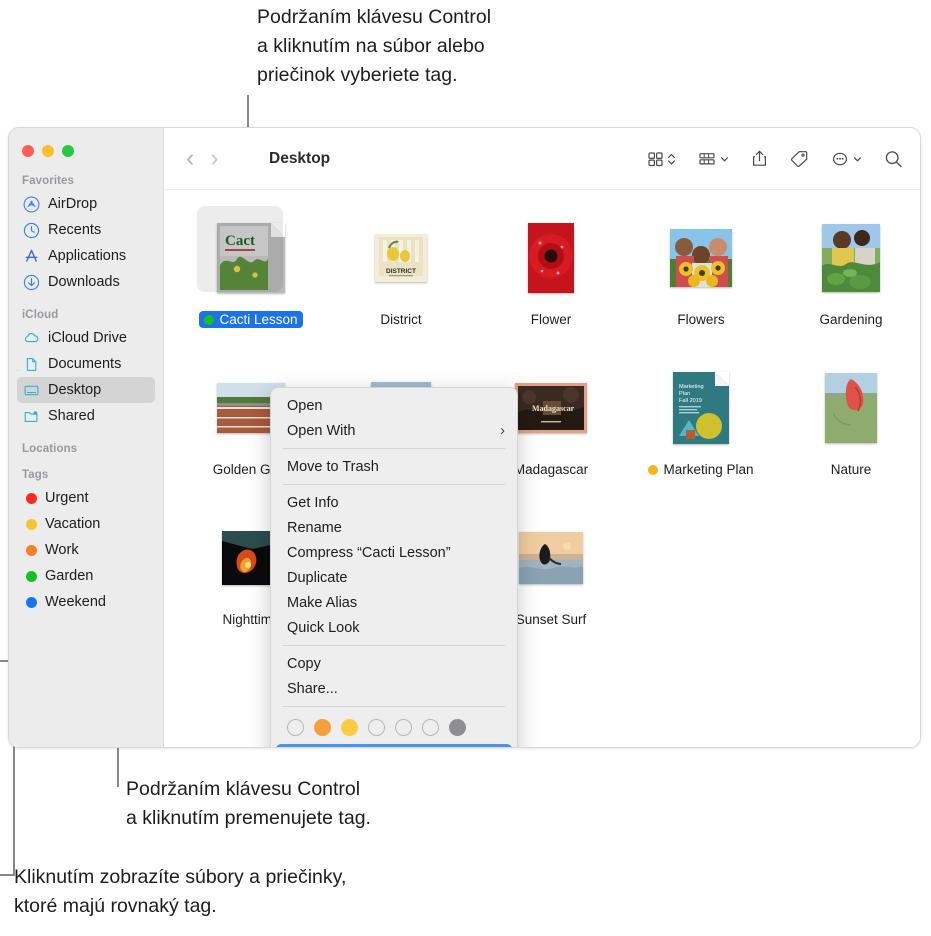 This screenshot has height=936, width=931. Describe the element at coordinates (394, 502) in the screenshot. I see `menu-item-get-info: Get Info` at that location.